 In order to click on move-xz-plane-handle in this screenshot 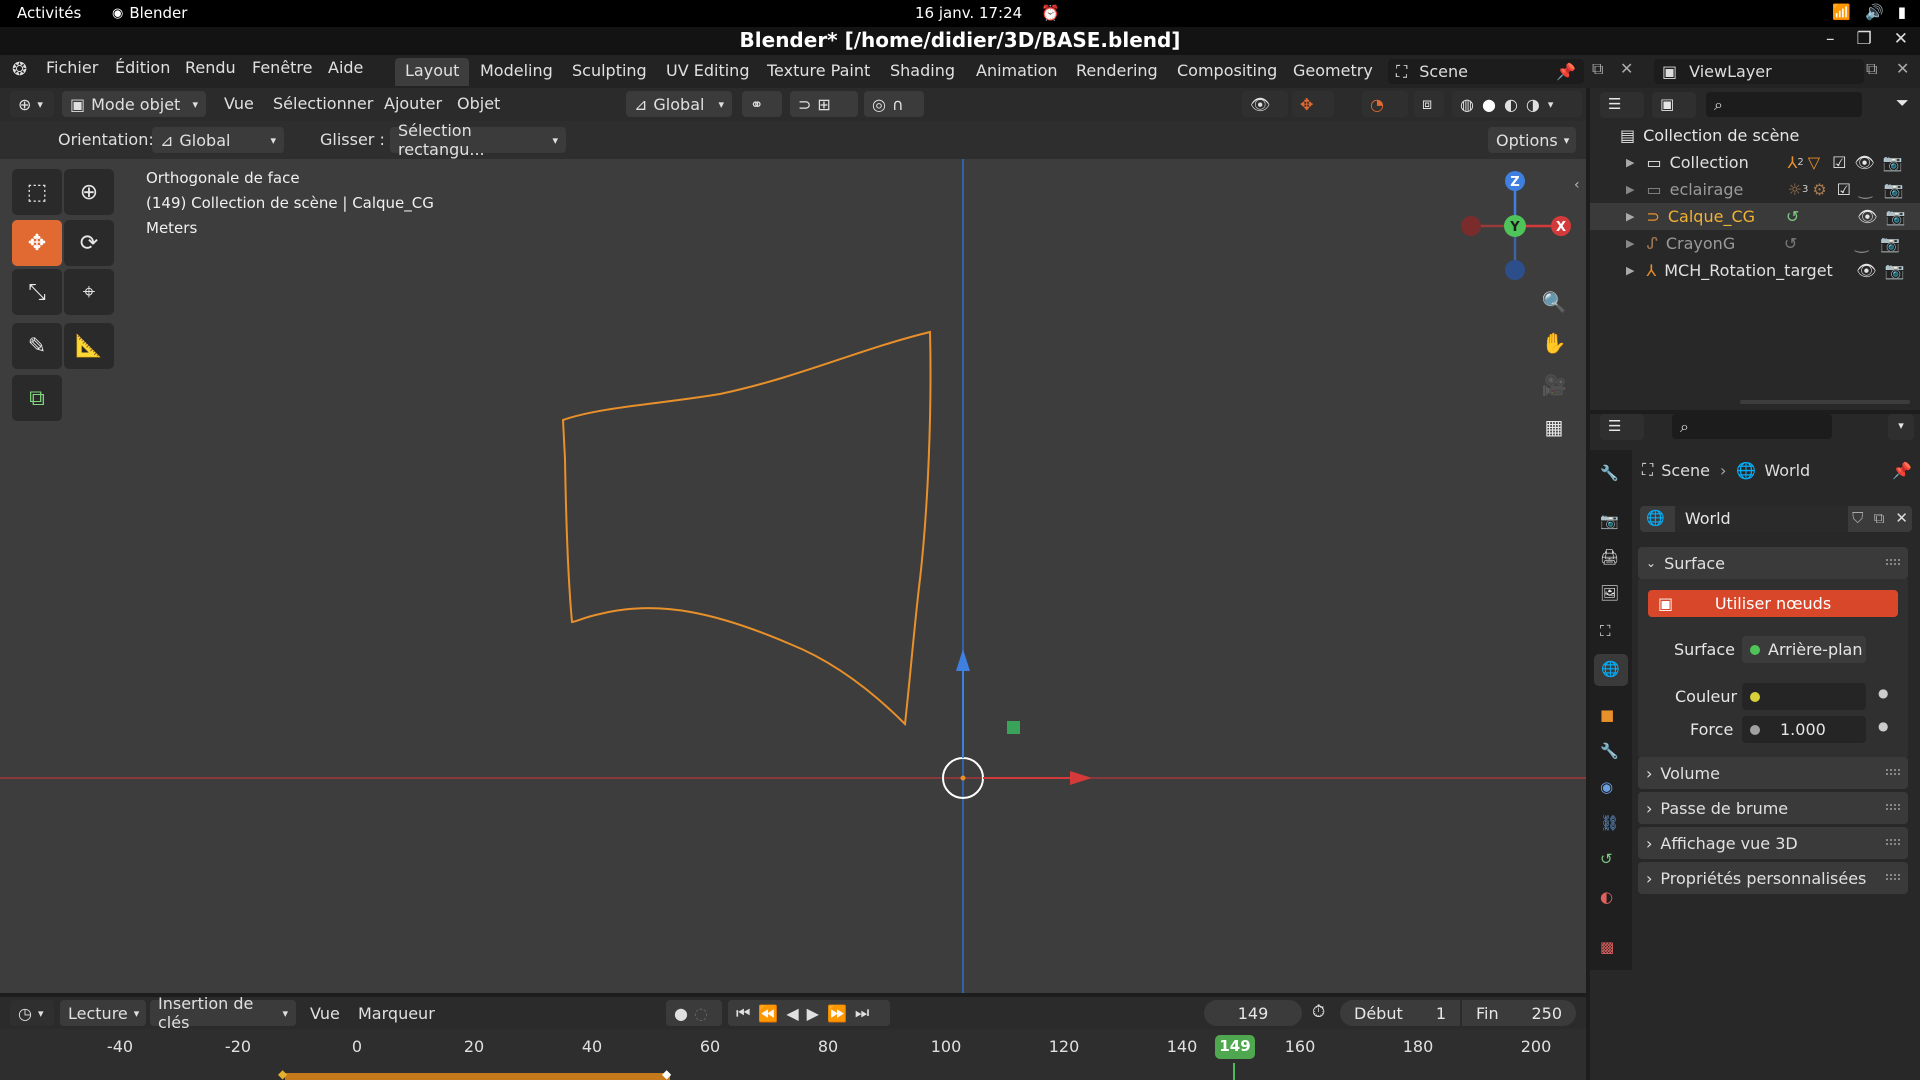, I will do `click(1013, 727)`.